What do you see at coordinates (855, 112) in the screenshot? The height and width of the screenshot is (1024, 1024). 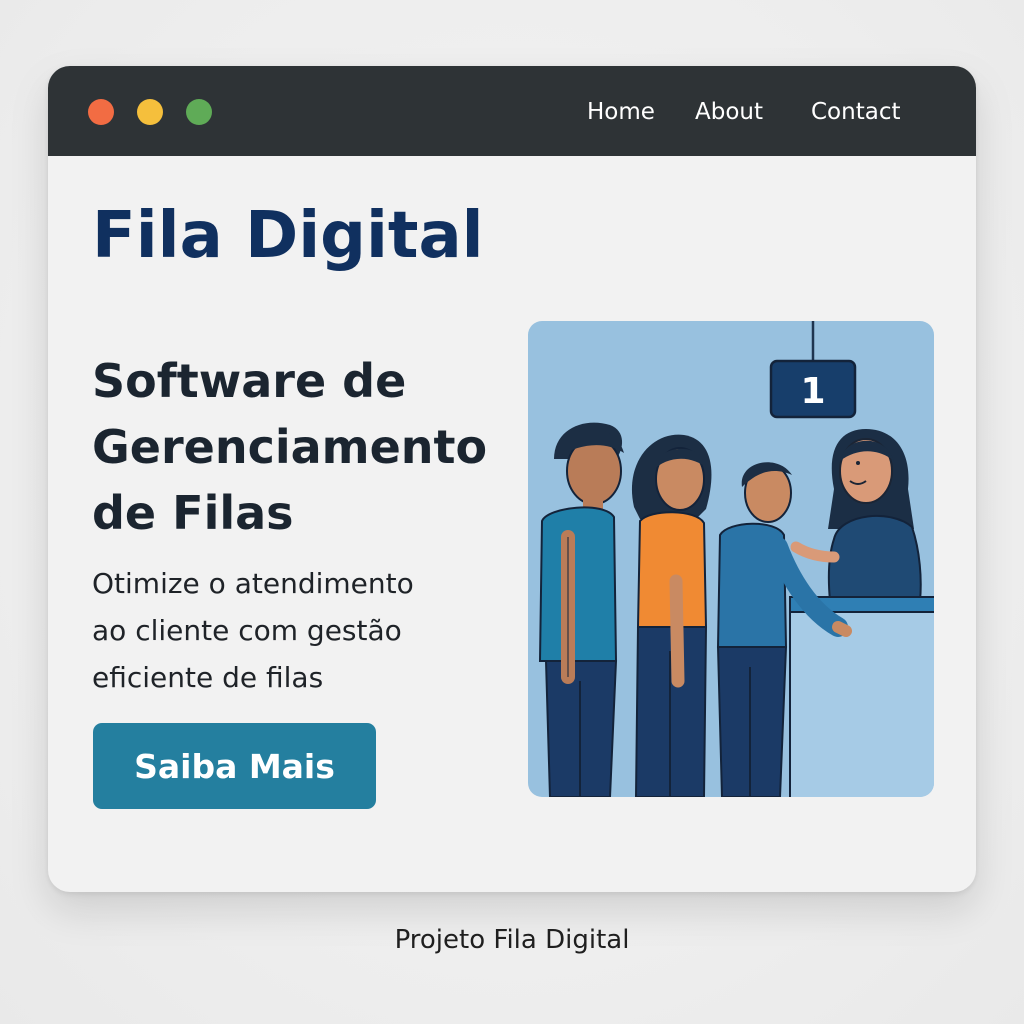 I see `nav-contact-link: Contact` at bounding box center [855, 112].